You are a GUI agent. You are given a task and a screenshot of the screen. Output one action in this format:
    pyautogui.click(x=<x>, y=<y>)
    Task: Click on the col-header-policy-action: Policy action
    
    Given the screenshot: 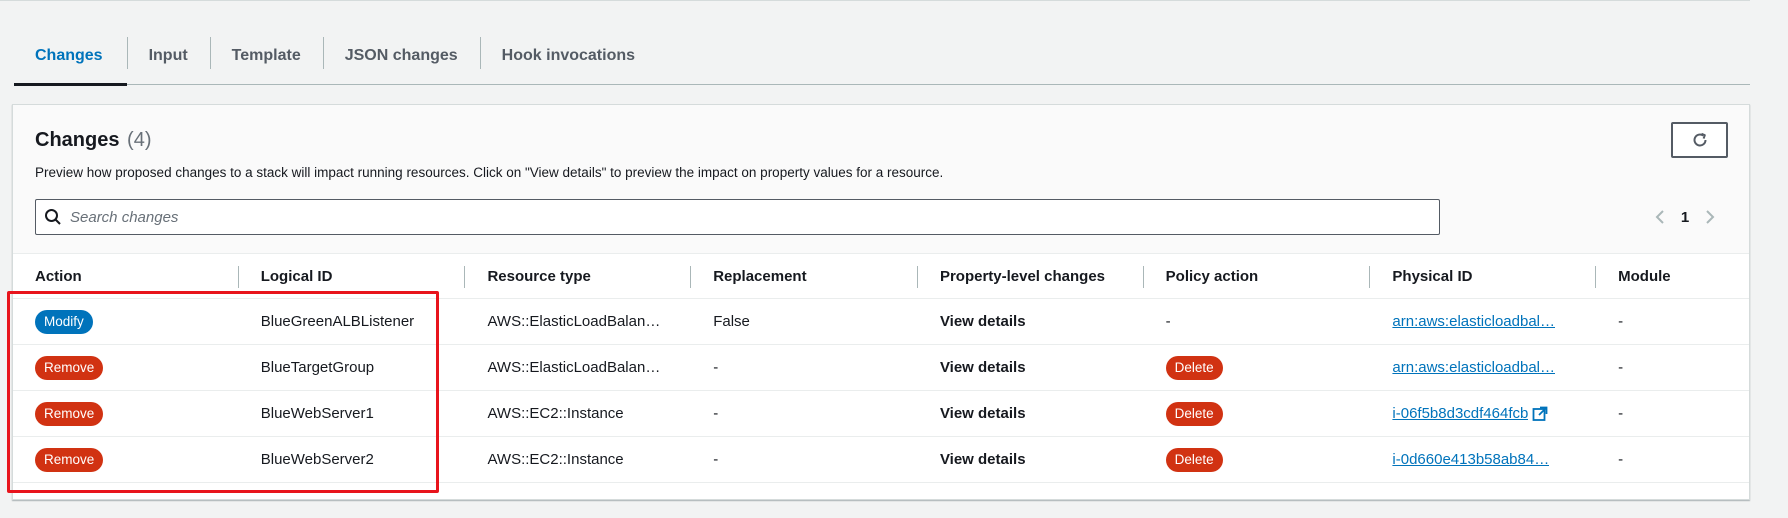 What is the action you would take?
    pyautogui.click(x=1257, y=276)
    